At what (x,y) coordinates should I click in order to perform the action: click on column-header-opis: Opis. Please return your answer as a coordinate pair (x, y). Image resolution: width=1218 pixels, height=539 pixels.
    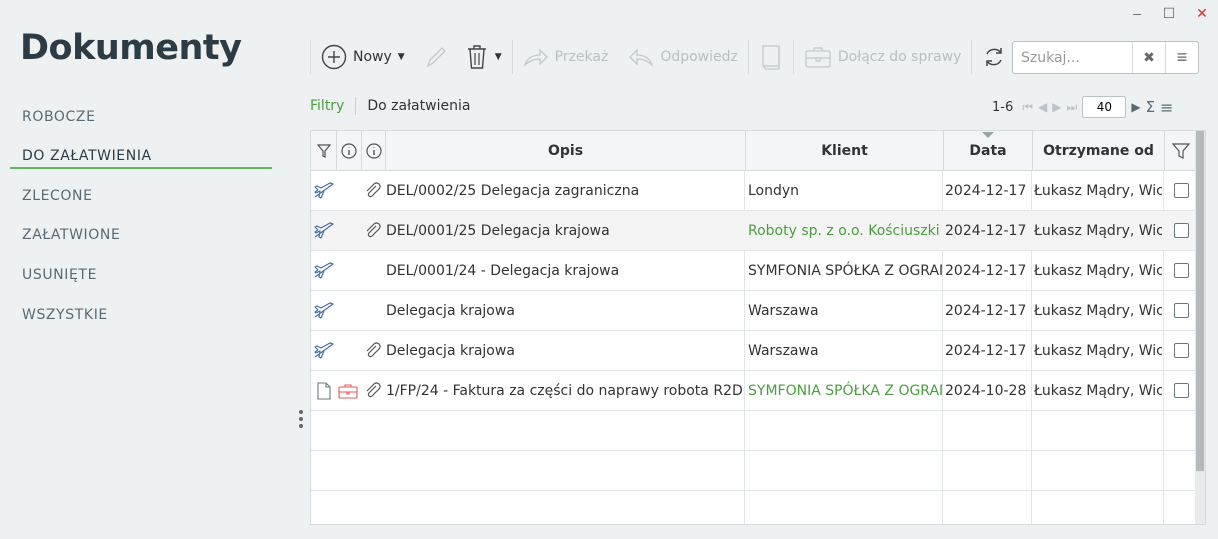
    Looking at the image, I should click on (566, 150).